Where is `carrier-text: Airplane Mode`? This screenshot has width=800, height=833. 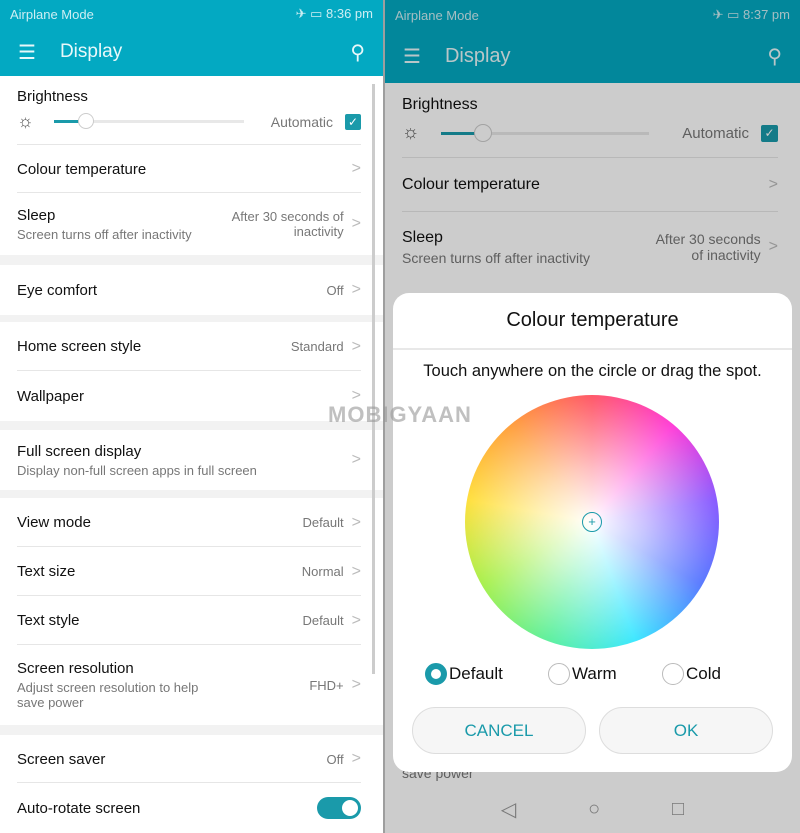 carrier-text: Airplane Mode is located at coordinates (52, 14).